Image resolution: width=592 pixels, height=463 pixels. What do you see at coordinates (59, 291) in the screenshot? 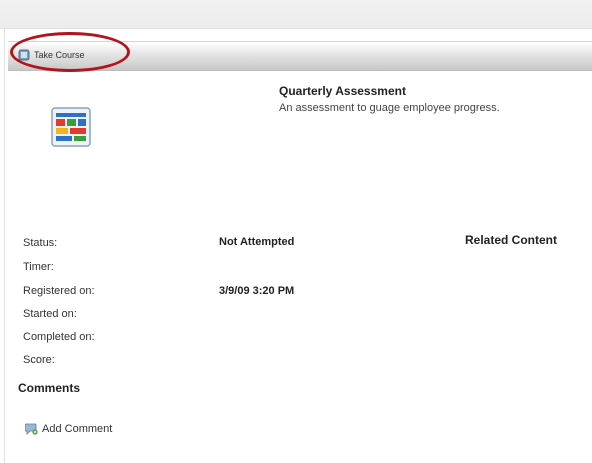
I see `registered-label: Registered on:` at bounding box center [59, 291].